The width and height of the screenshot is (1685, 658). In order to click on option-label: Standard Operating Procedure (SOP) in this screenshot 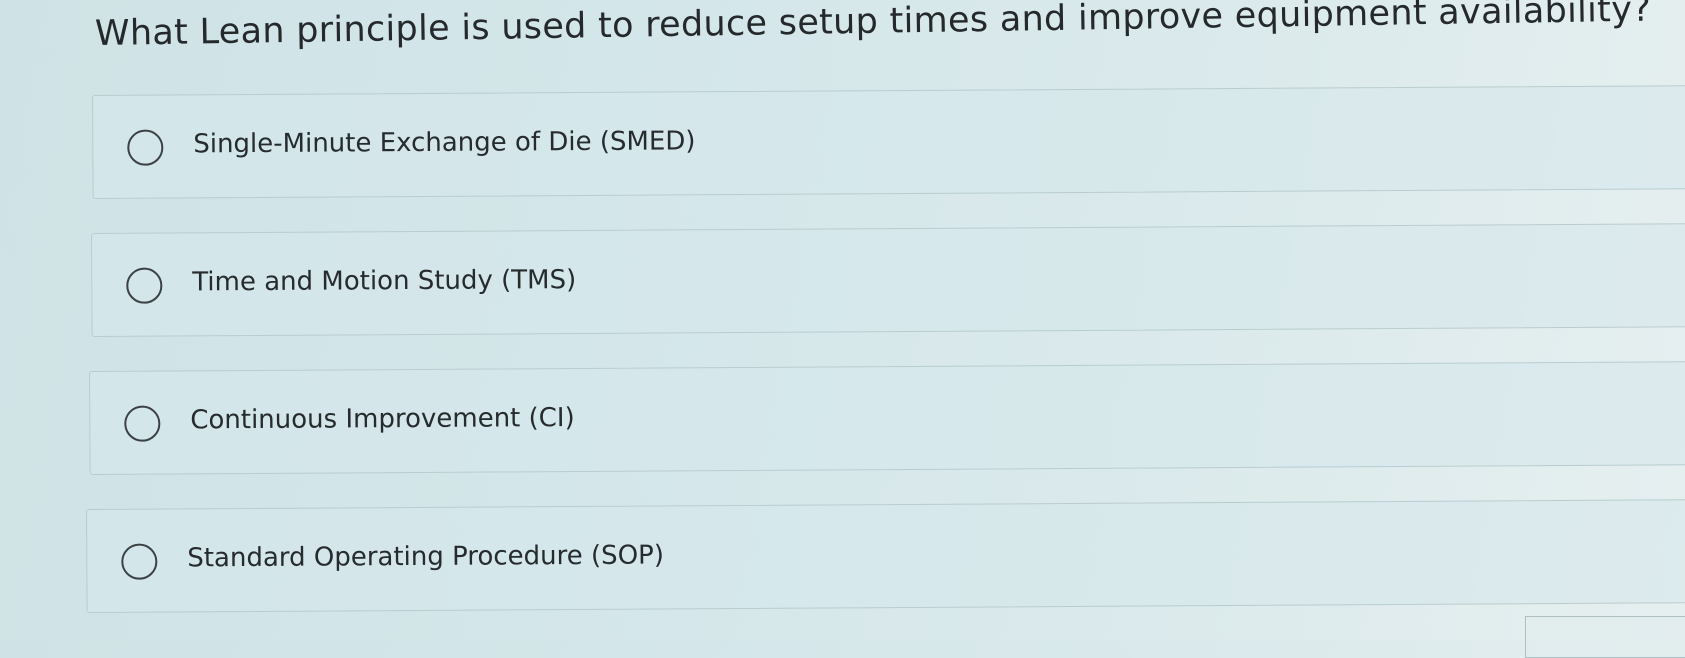, I will do `click(426, 557)`.